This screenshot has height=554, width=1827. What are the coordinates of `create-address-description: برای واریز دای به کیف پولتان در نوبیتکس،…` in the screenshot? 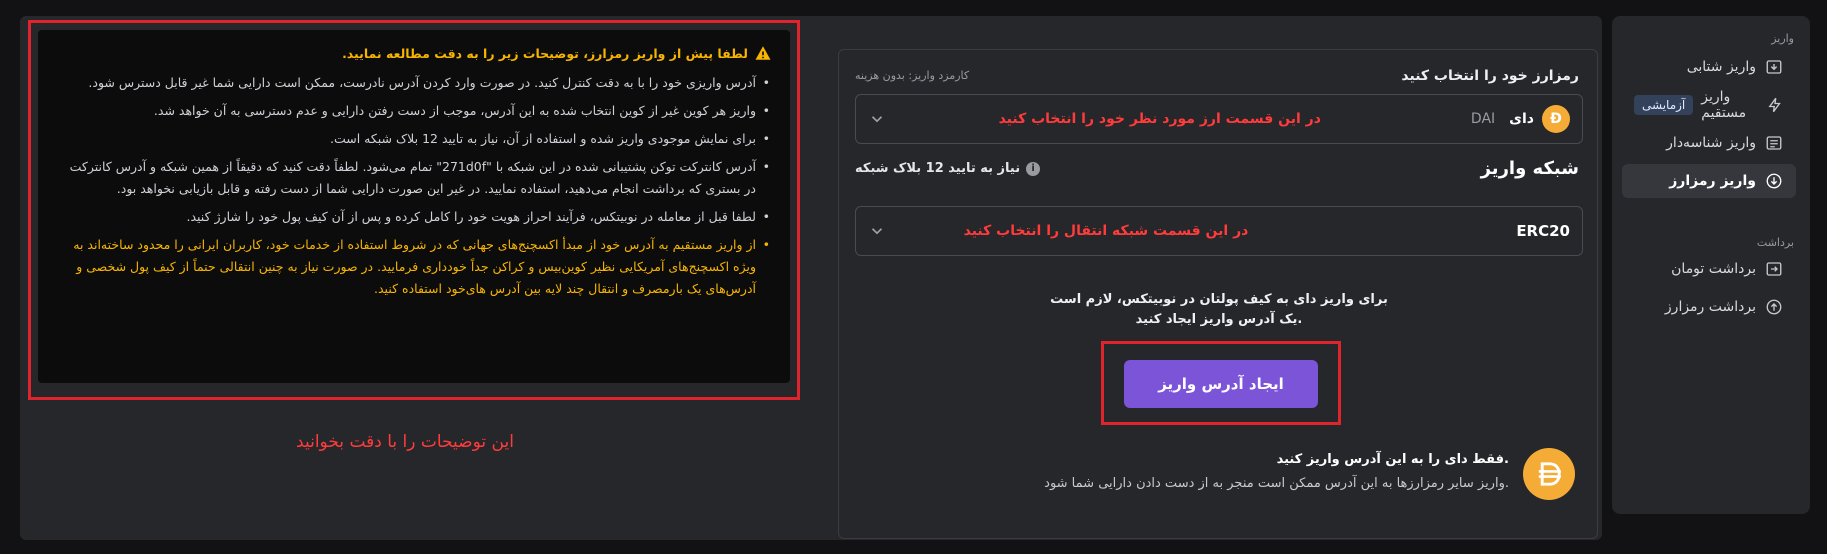 It's located at (1219, 310).